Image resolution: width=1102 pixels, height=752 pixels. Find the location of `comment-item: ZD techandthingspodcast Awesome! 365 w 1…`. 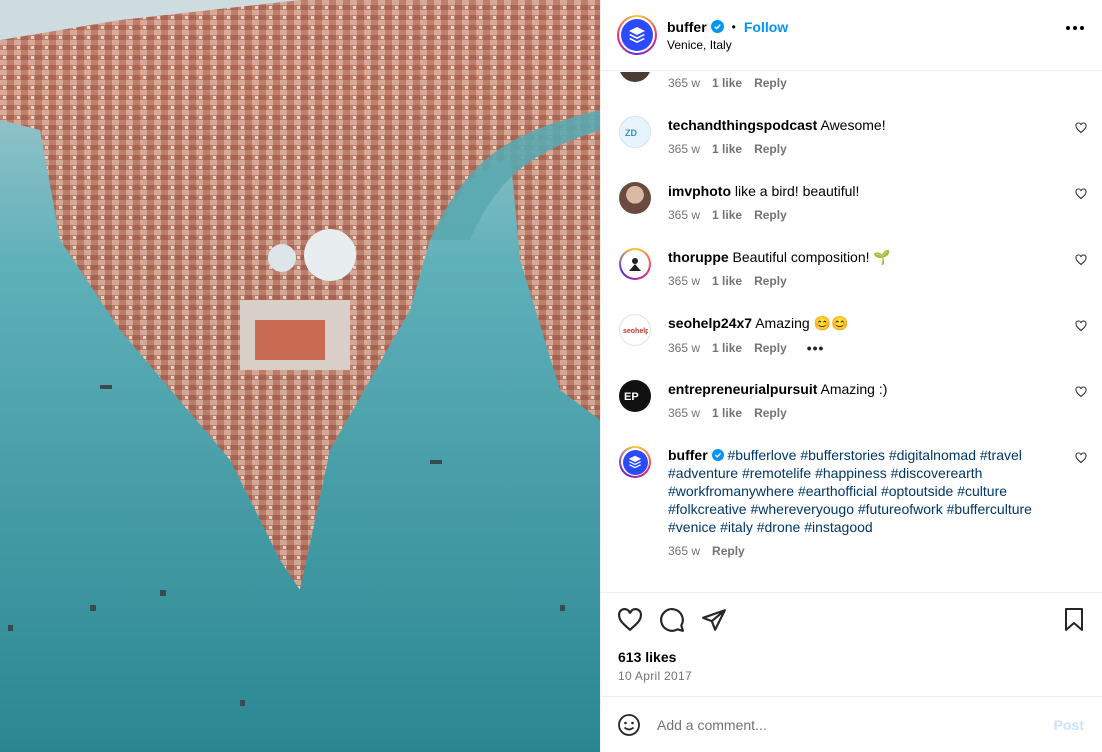

comment-item: ZD techandthingspodcast Awesome! 365 w 1… is located at coordinates (854, 136).